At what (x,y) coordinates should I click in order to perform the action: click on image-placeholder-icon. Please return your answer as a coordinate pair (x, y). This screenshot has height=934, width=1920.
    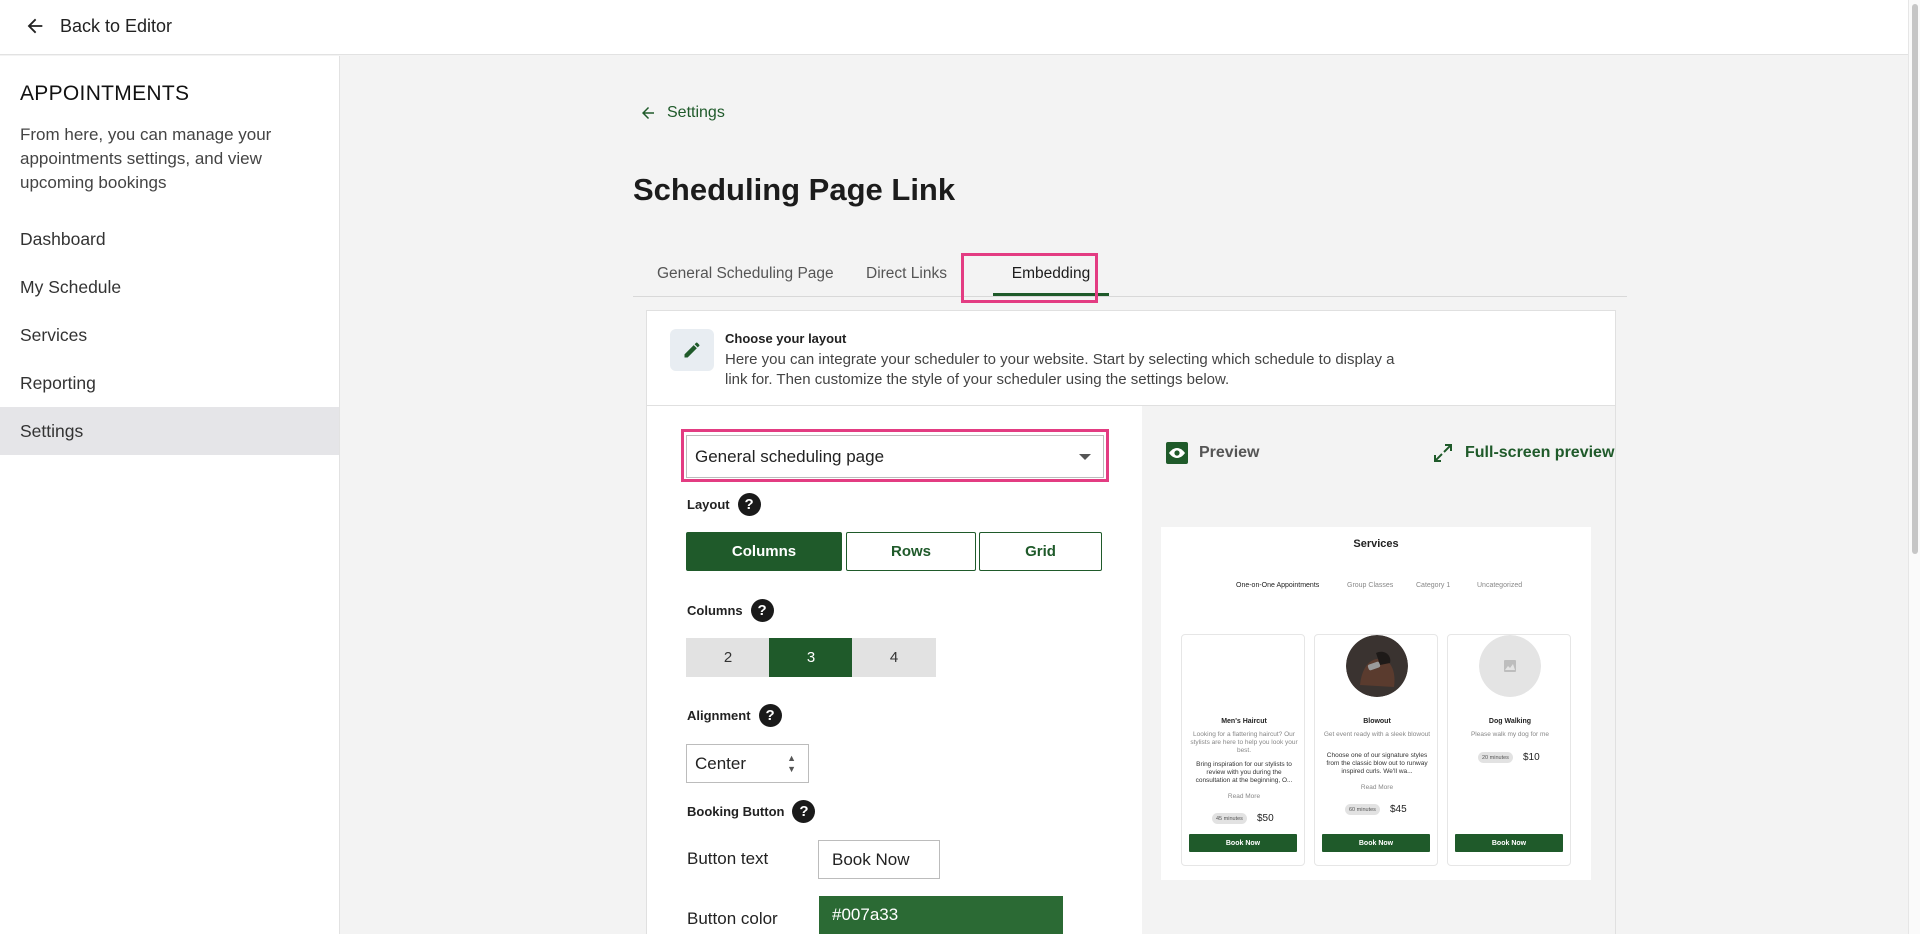
    Looking at the image, I should click on (1510, 666).